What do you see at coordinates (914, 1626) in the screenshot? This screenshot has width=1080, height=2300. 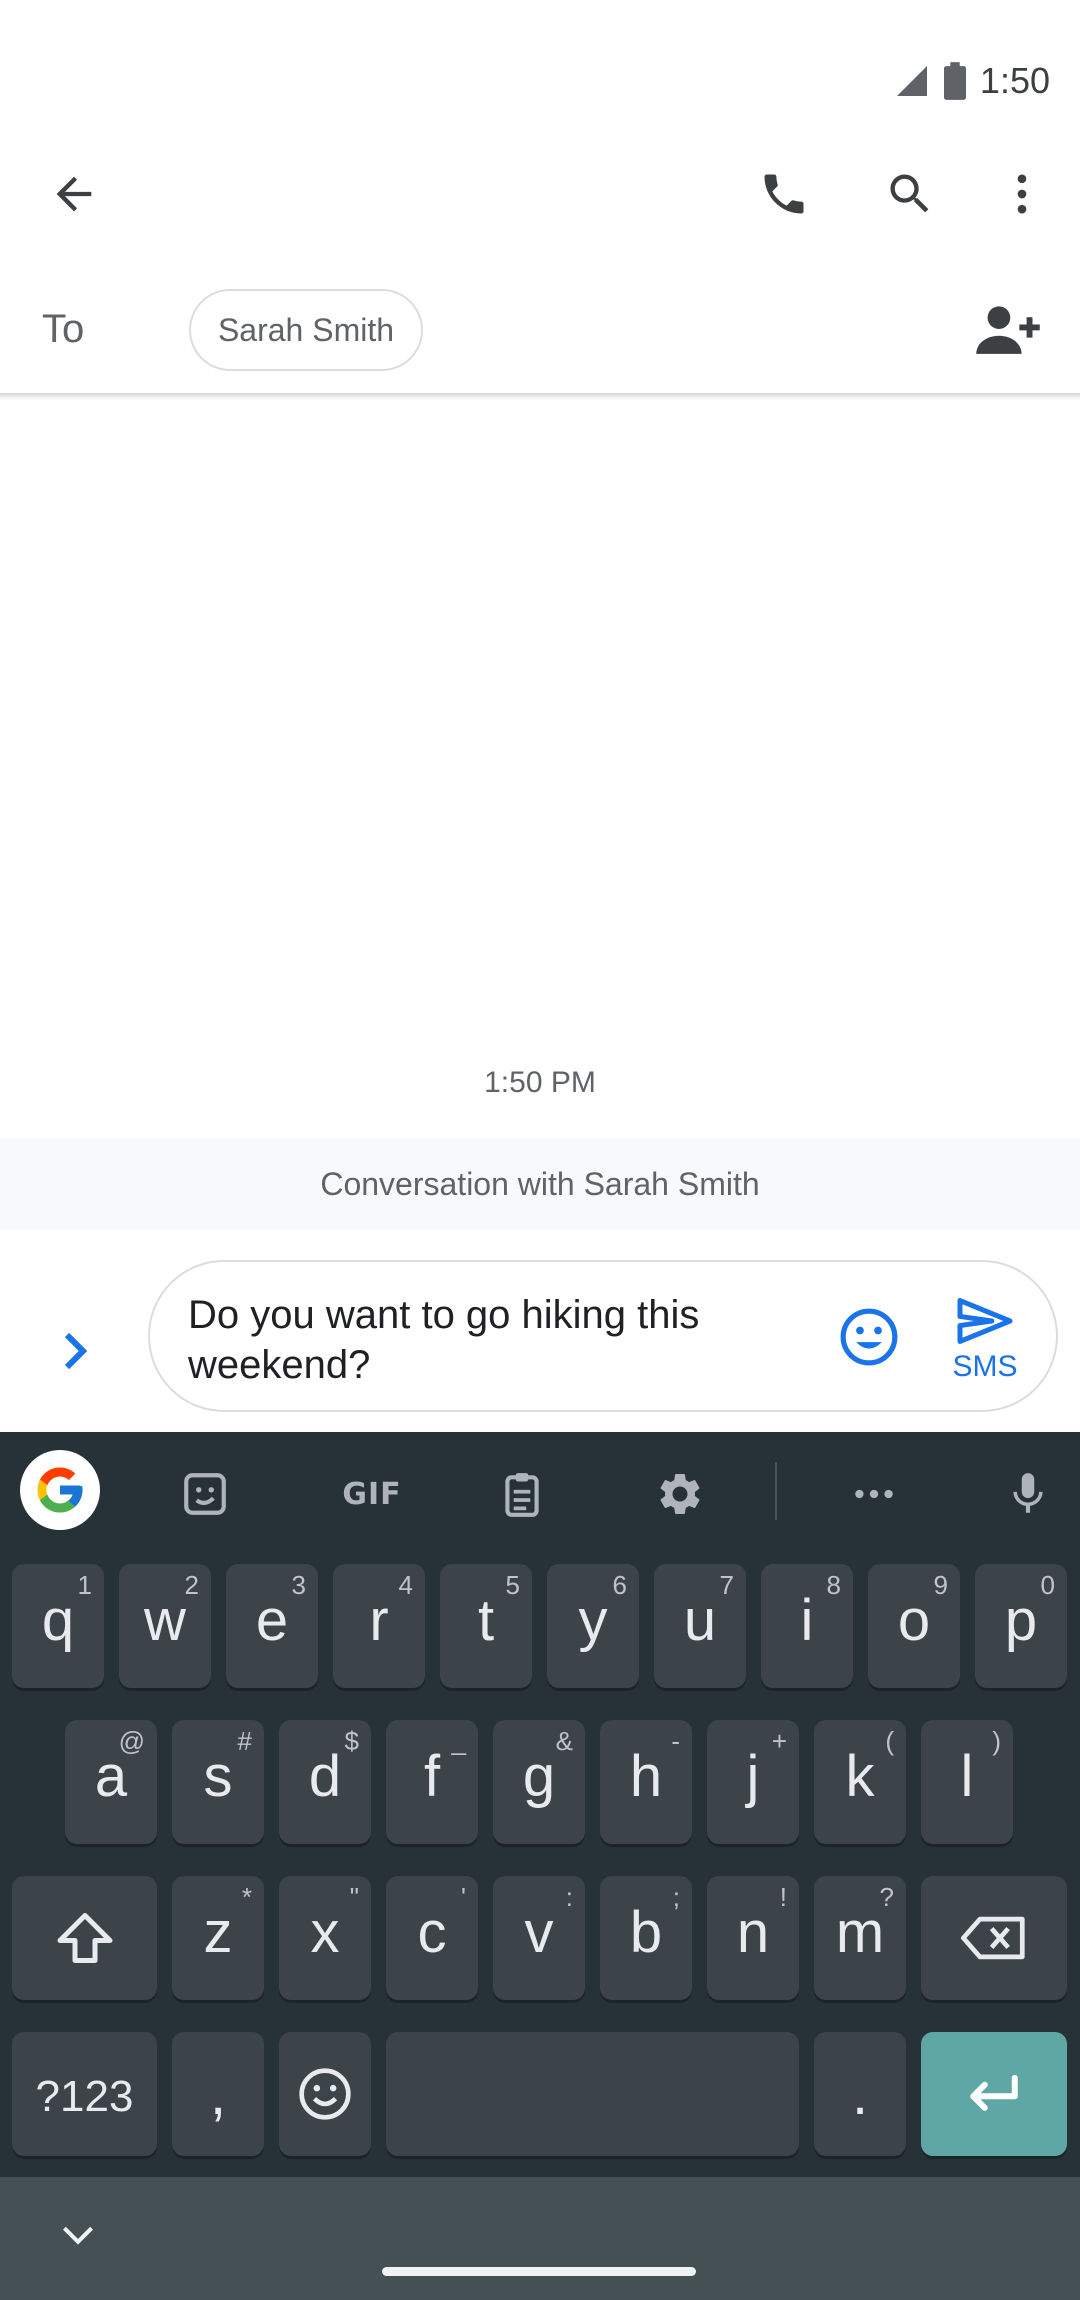 I see `key-o: 9o` at bounding box center [914, 1626].